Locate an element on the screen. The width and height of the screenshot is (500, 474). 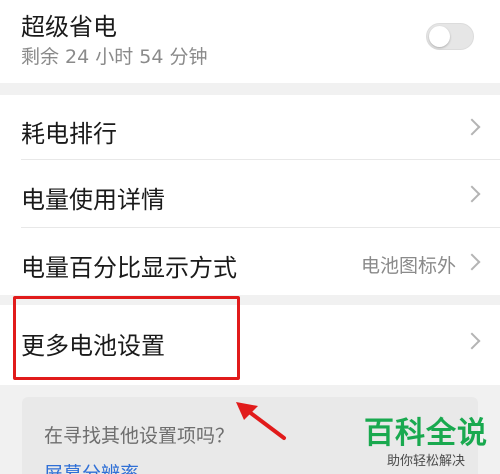
toggle-knob is located at coordinates (439, 36).